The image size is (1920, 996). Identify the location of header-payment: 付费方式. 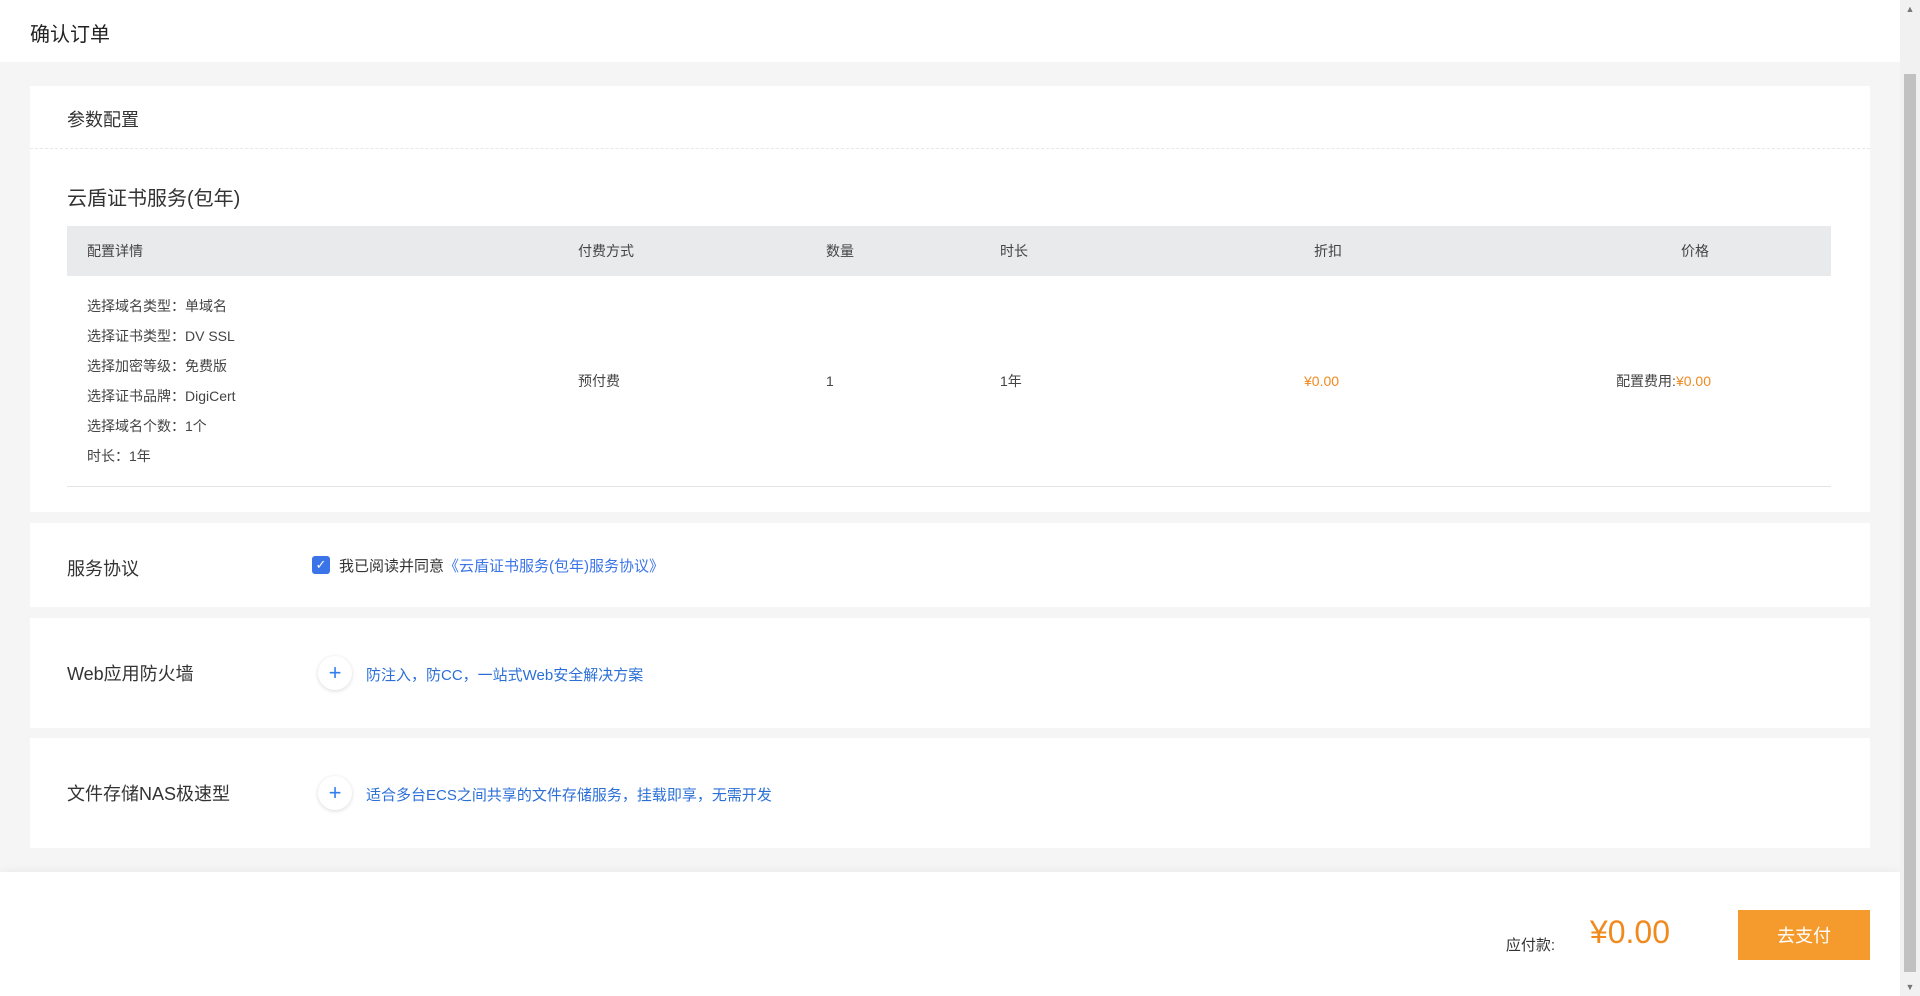
(606, 251).